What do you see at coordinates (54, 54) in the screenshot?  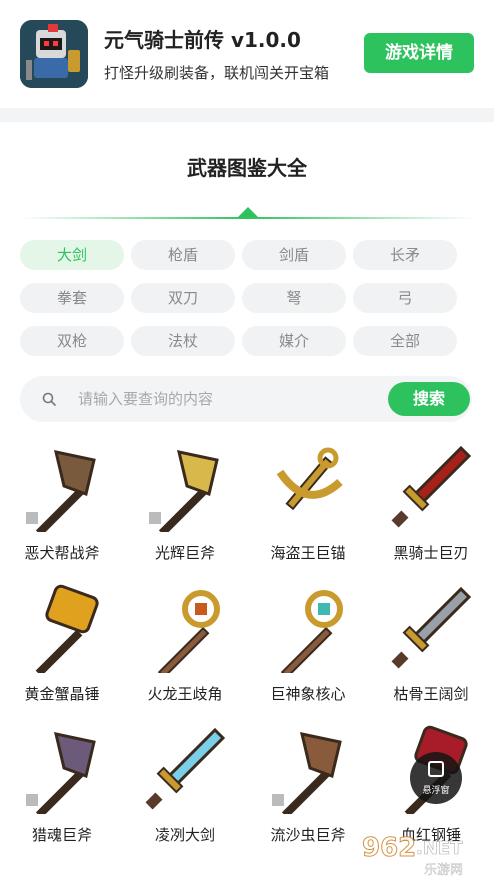 I see `app-icon` at bounding box center [54, 54].